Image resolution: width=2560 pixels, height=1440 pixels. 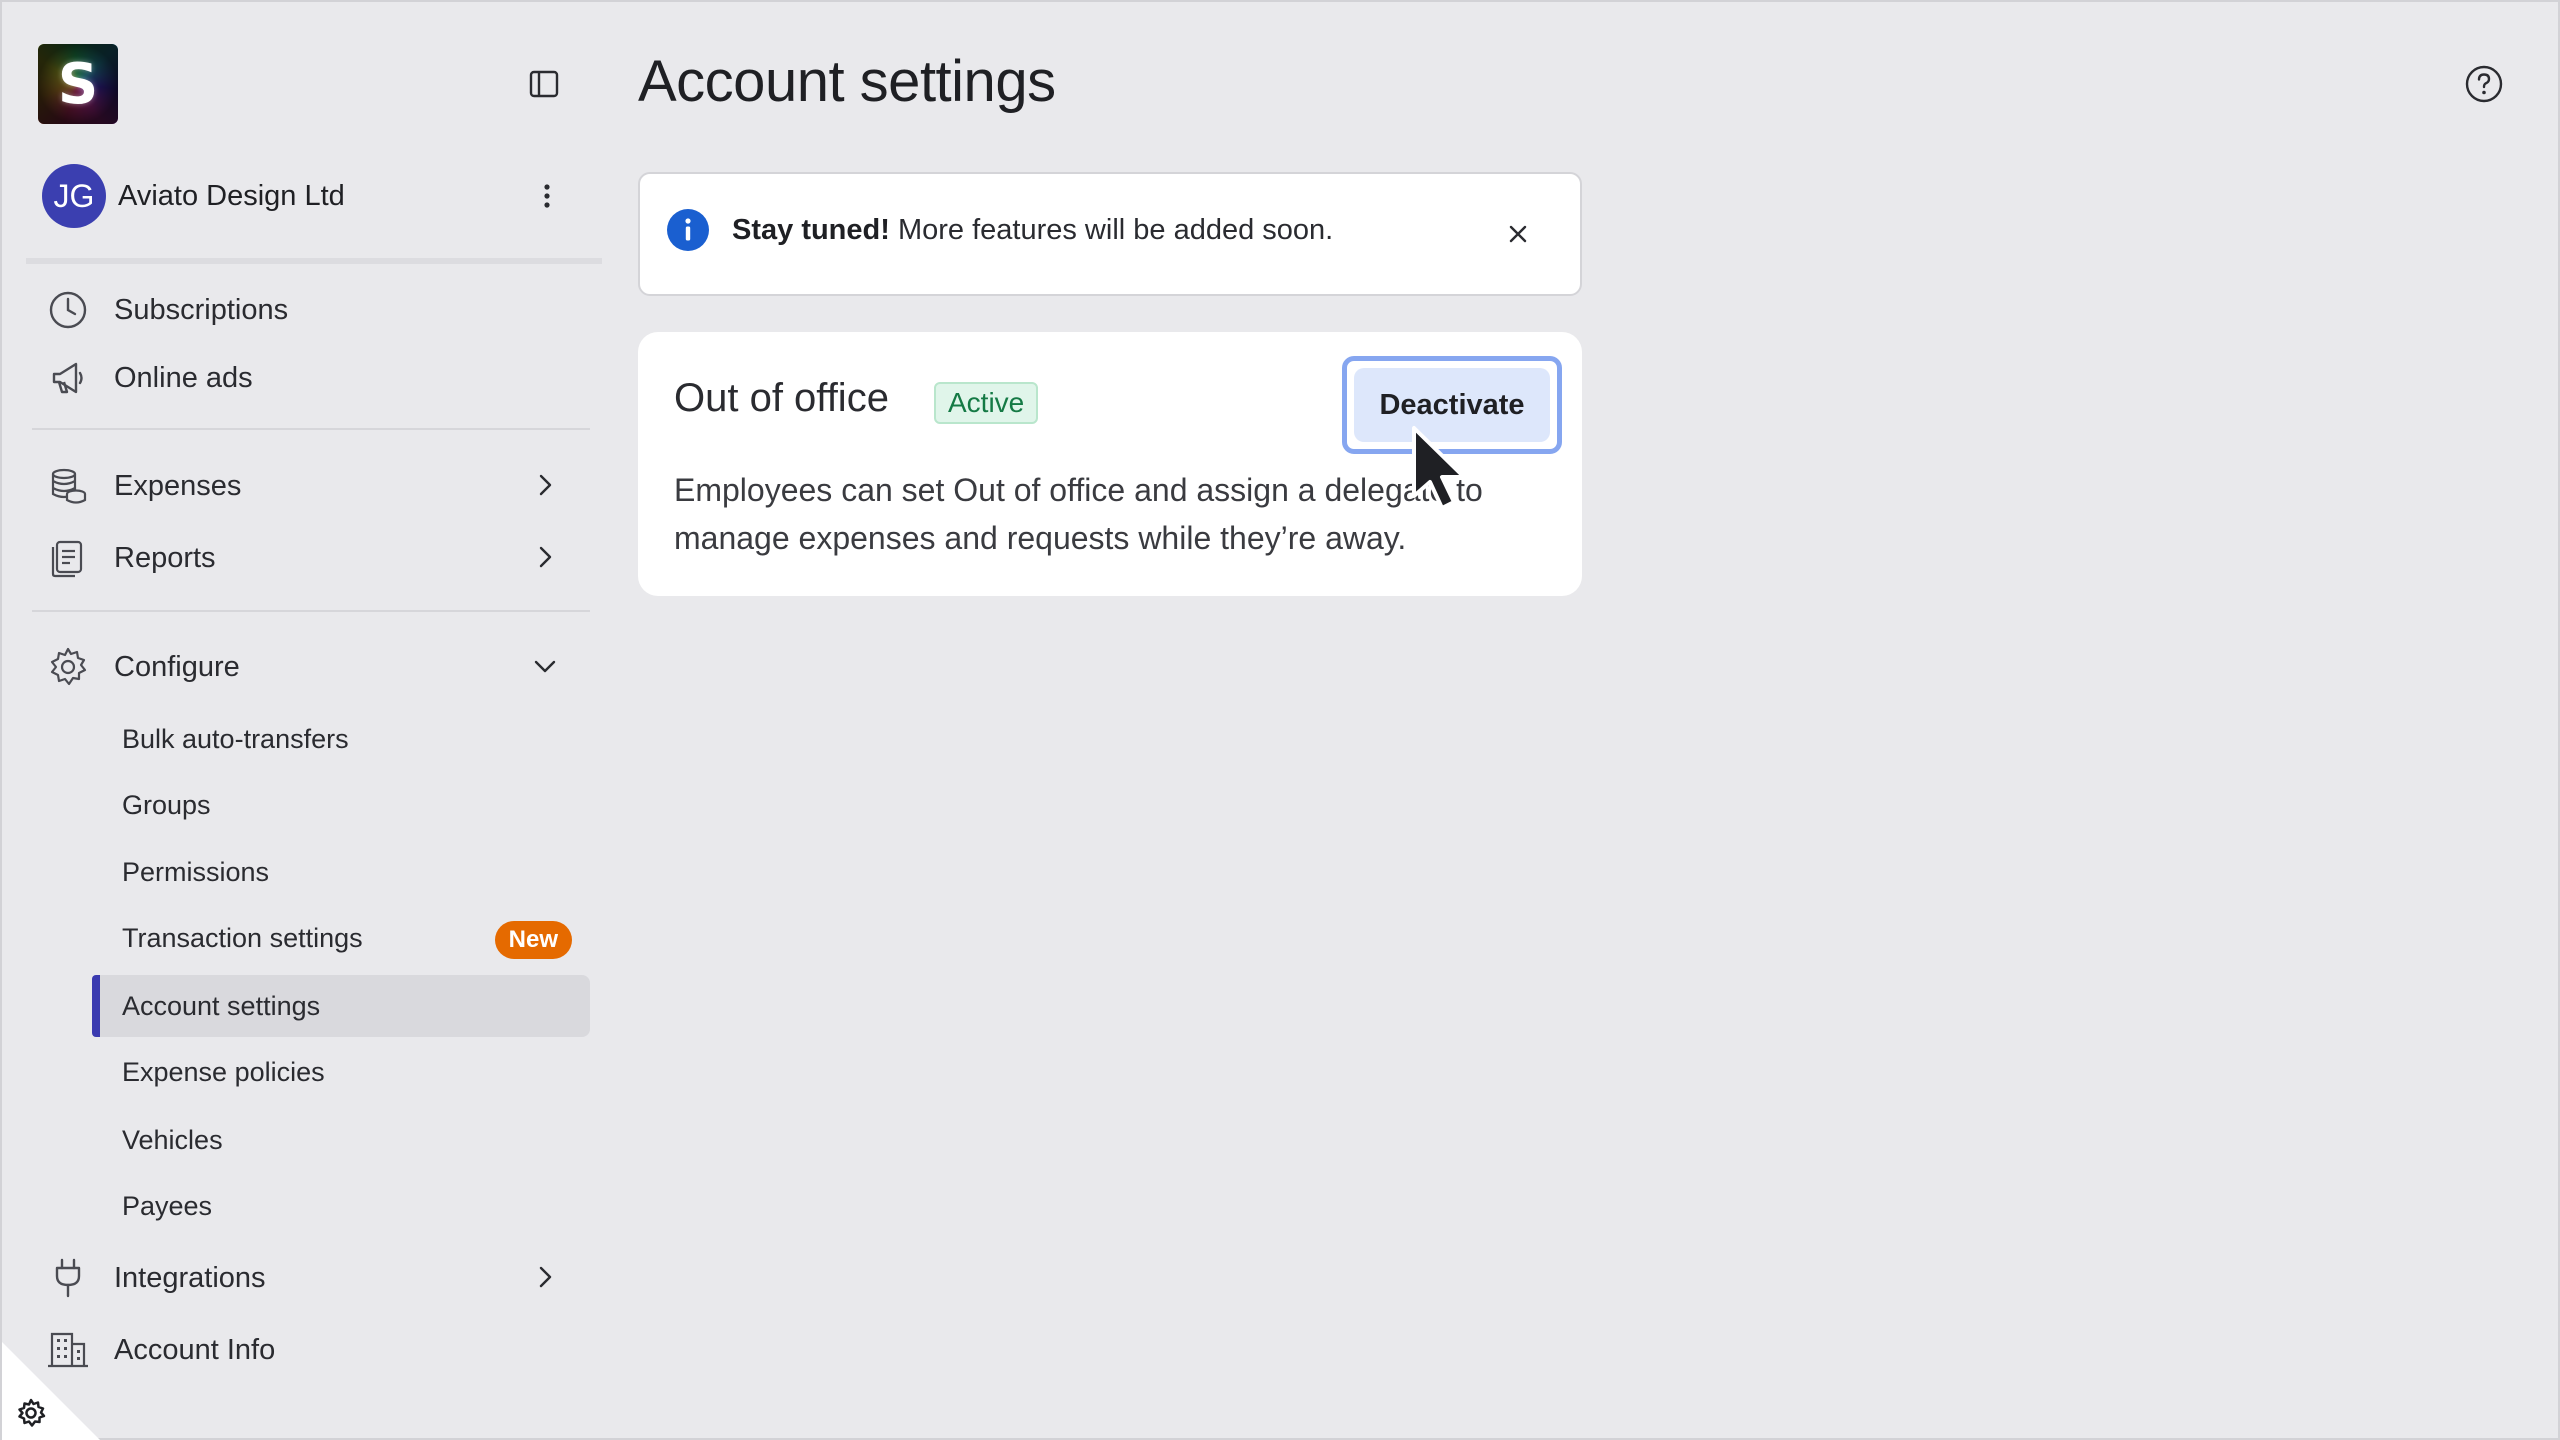 What do you see at coordinates (67, 378) in the screenshot?
I see `megaphone-icon` at bounding box center [67, 378].